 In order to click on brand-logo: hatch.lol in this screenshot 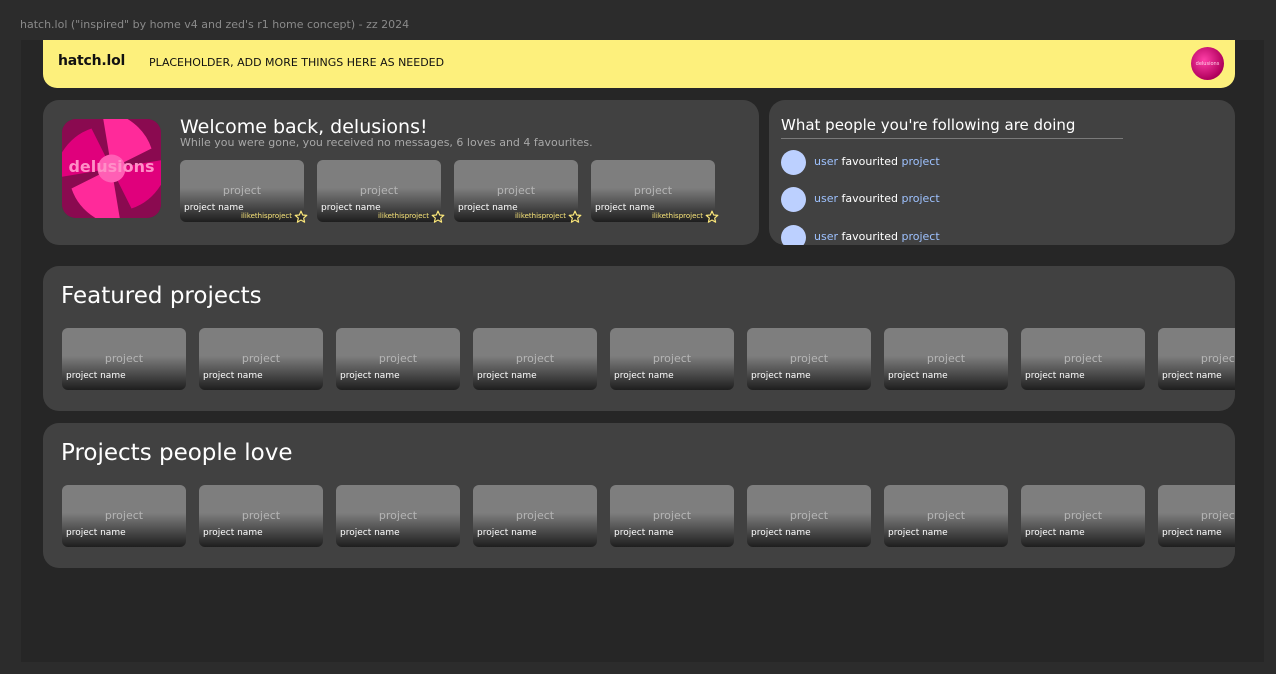, I will do `click(91, 61)`.